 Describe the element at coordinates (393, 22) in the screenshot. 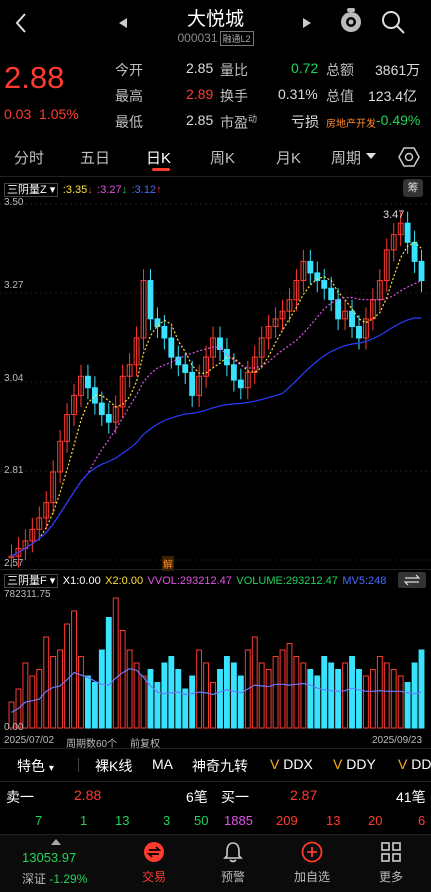

I see `search-icon` at that location.